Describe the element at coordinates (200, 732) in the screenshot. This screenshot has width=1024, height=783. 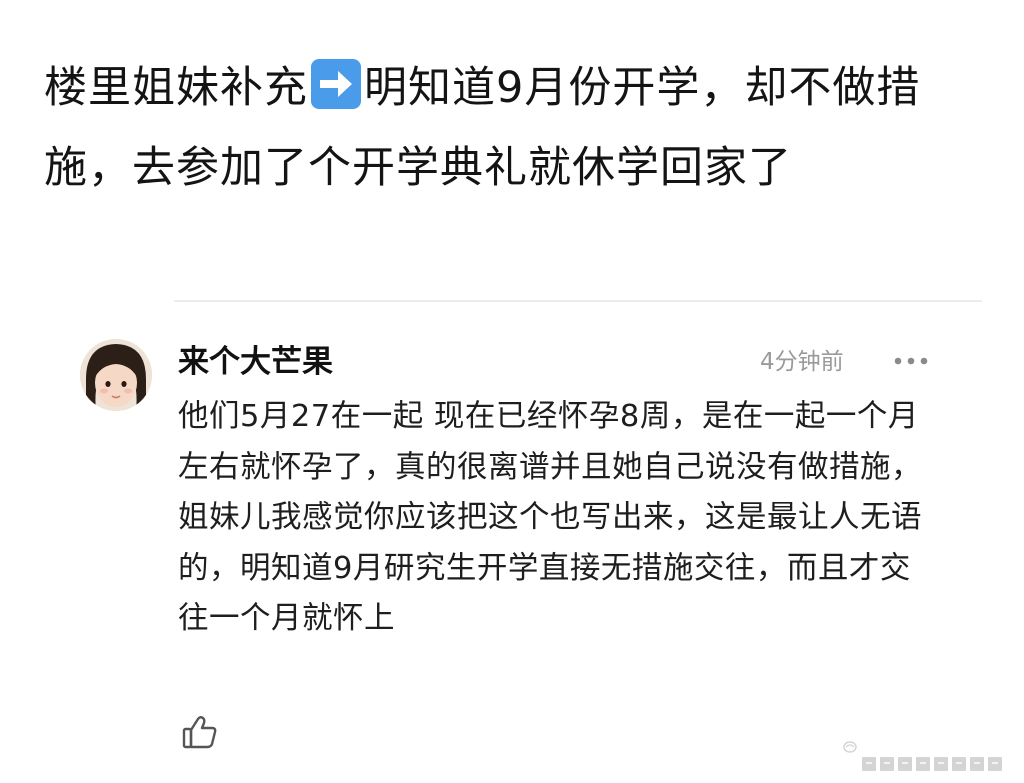
I see `thumbs-up-icon` at that location.